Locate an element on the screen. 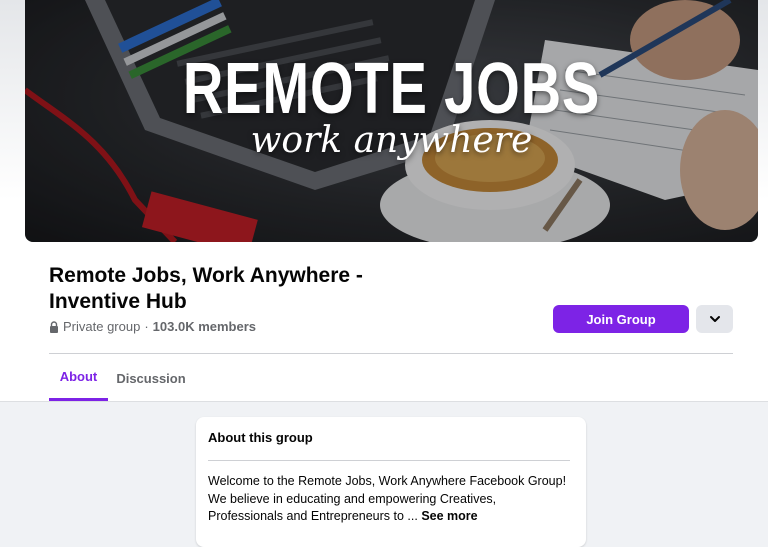  join-group-button: Join Group is located at coordinates (621, 319).